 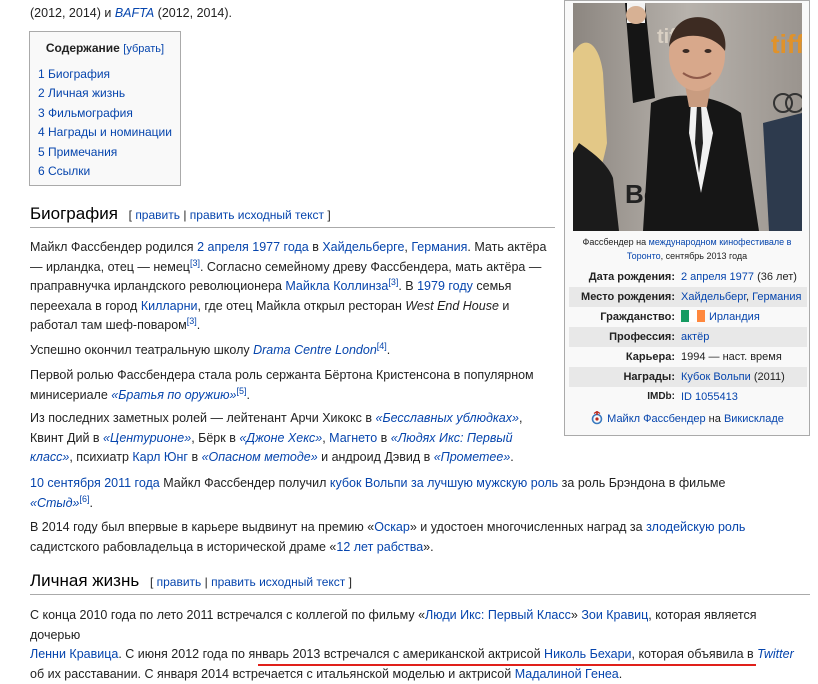 I want to click on intro-tail-line: (2012, 2014) и BAFTA (2012, 2014)., so click(x=131, y=13).